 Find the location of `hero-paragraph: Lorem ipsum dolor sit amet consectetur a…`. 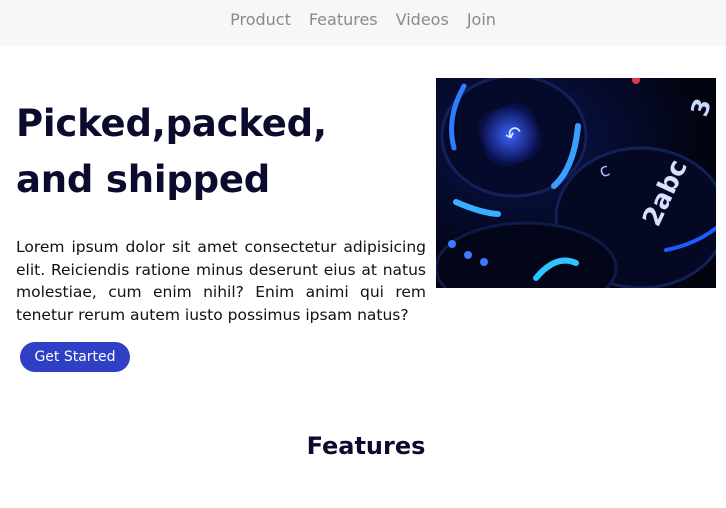

hero-paragraph: Lorem ipsum dolor sit amet consectetur a… is located at coordinates (221, 281).